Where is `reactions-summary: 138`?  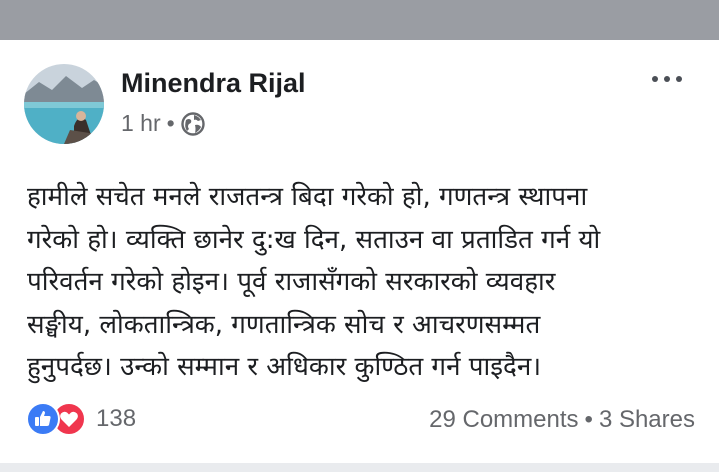 reactions-summary: 138 is located at coordinates (81, 419).